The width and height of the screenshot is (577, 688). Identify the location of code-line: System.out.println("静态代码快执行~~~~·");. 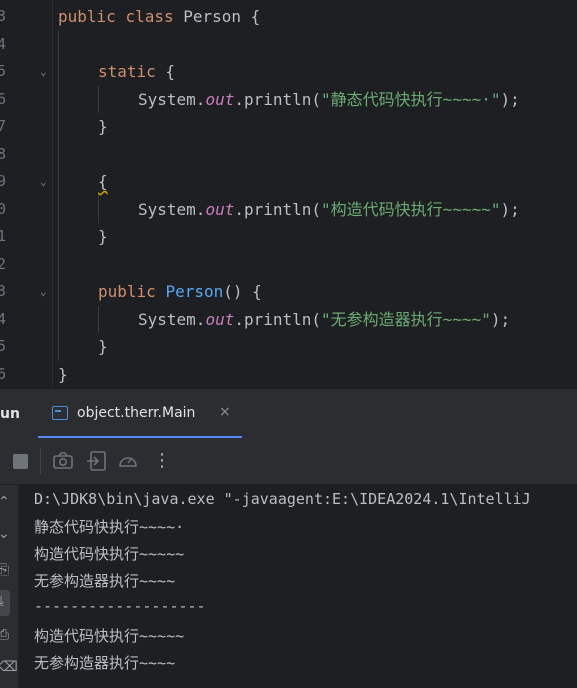
(329, 99).